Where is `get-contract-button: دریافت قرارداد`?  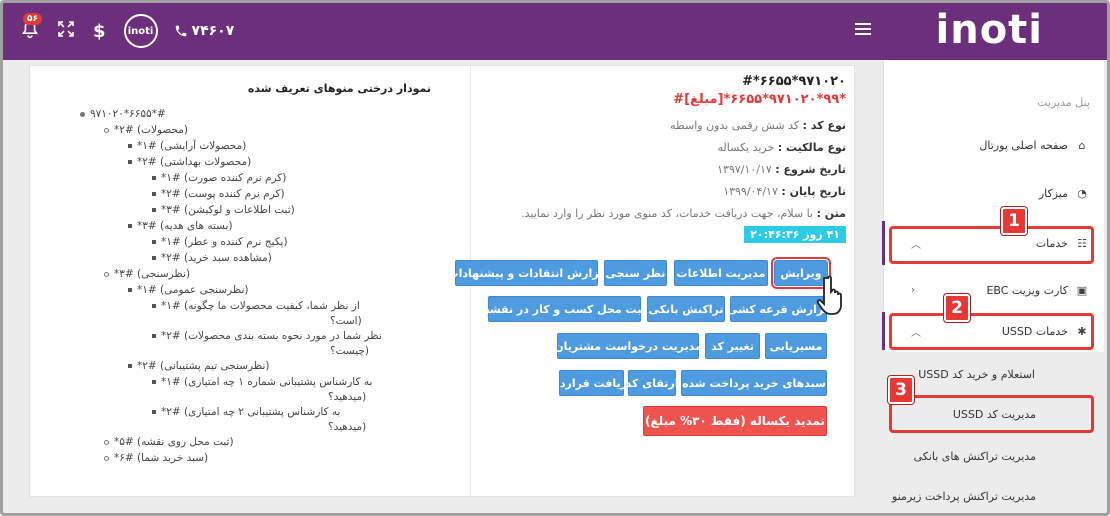 get-contract-button: دریافت قرارداد is located at coordinates (591, 383).